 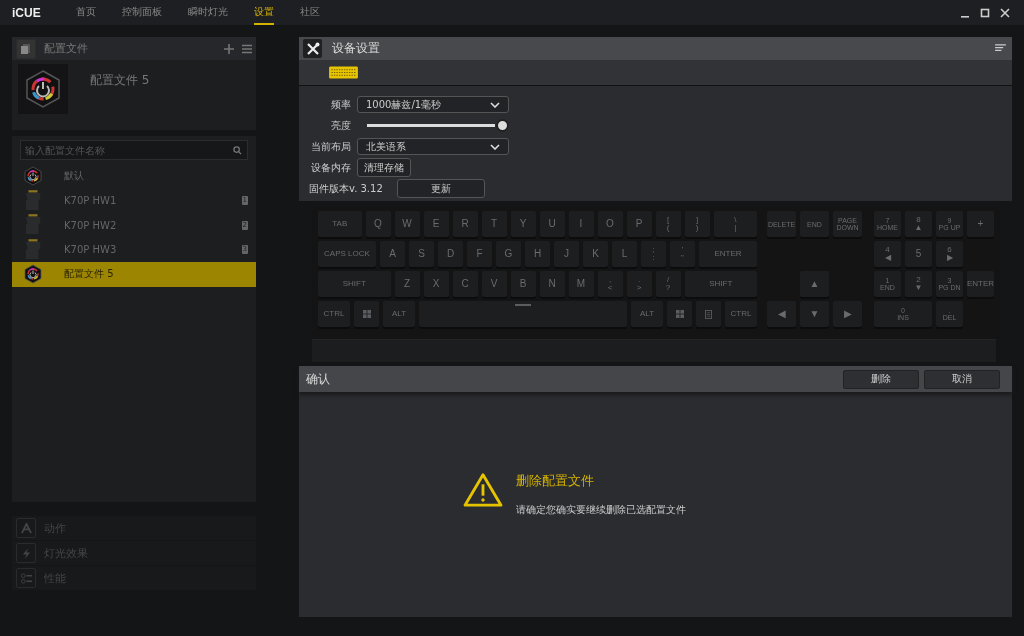 What do you see at coordinates (340, 104) in the screenshot?
I see `field-label: 频率` at bounding box center [340, 104].